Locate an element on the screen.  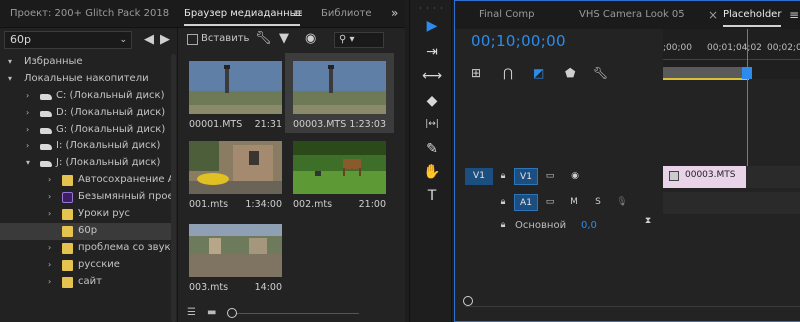
media-thumbnail: 001.mts 1:34:00 is located at coordinates (235, 177).